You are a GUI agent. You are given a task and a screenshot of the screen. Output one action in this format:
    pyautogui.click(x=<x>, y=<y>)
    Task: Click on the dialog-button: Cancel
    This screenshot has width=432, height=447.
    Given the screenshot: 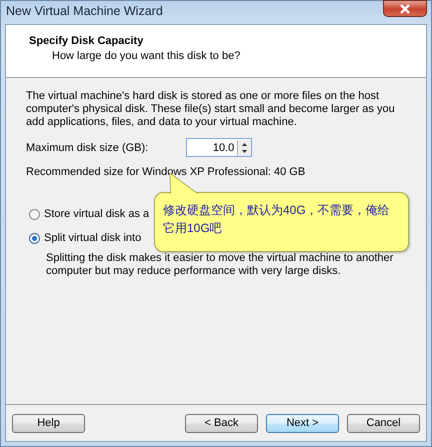 What is the action you would take?
    pyautogui.click(x=383, y=423)
    